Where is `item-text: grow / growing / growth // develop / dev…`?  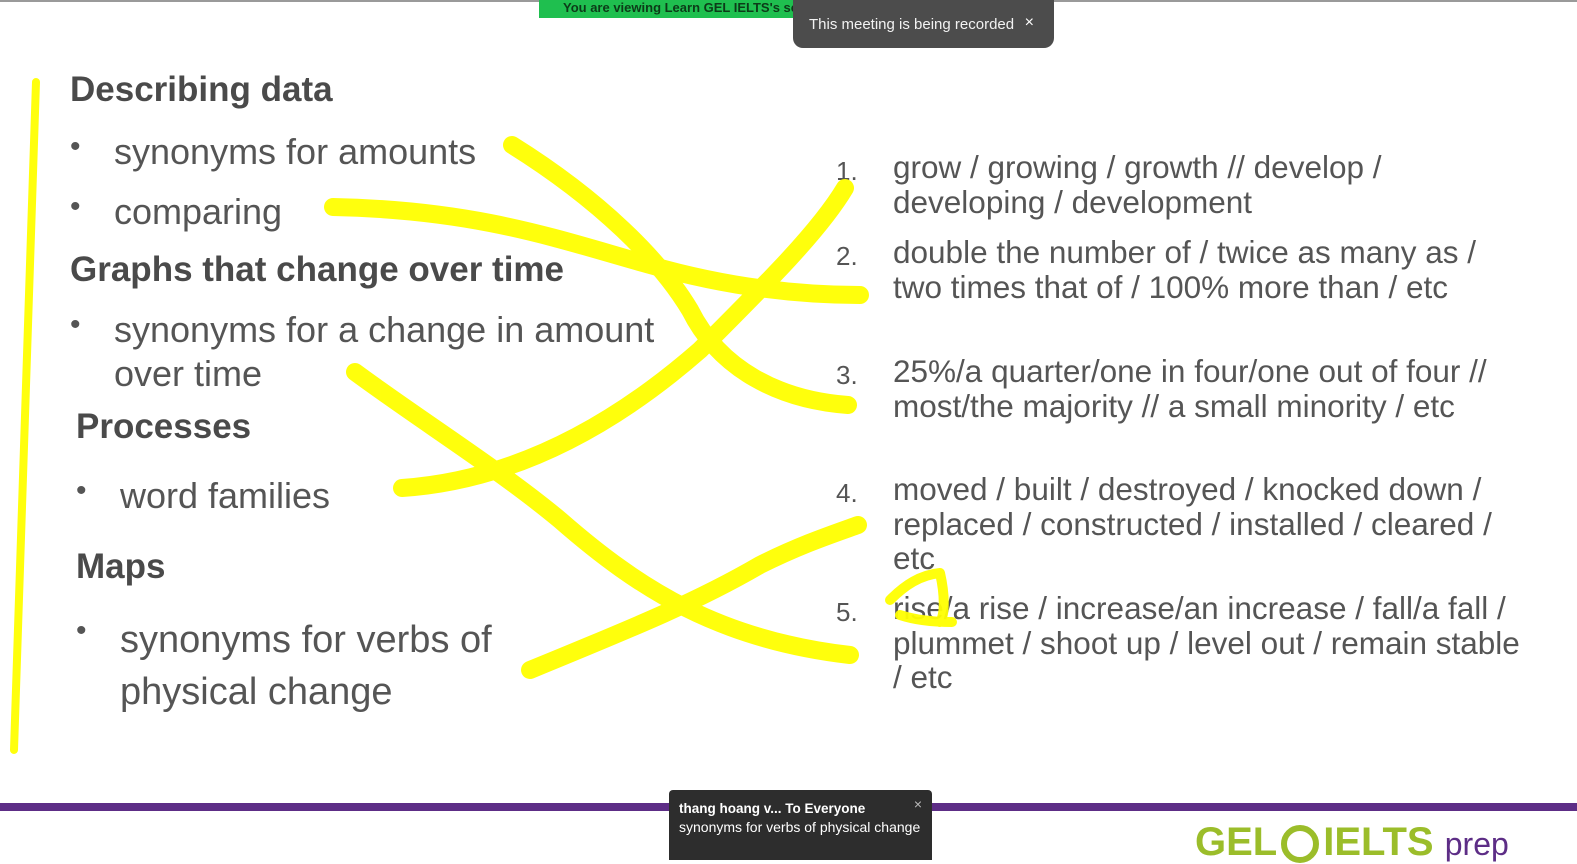 item-text: grow / growing / growth // develop / dev… is located at coordinates (1137, 184).